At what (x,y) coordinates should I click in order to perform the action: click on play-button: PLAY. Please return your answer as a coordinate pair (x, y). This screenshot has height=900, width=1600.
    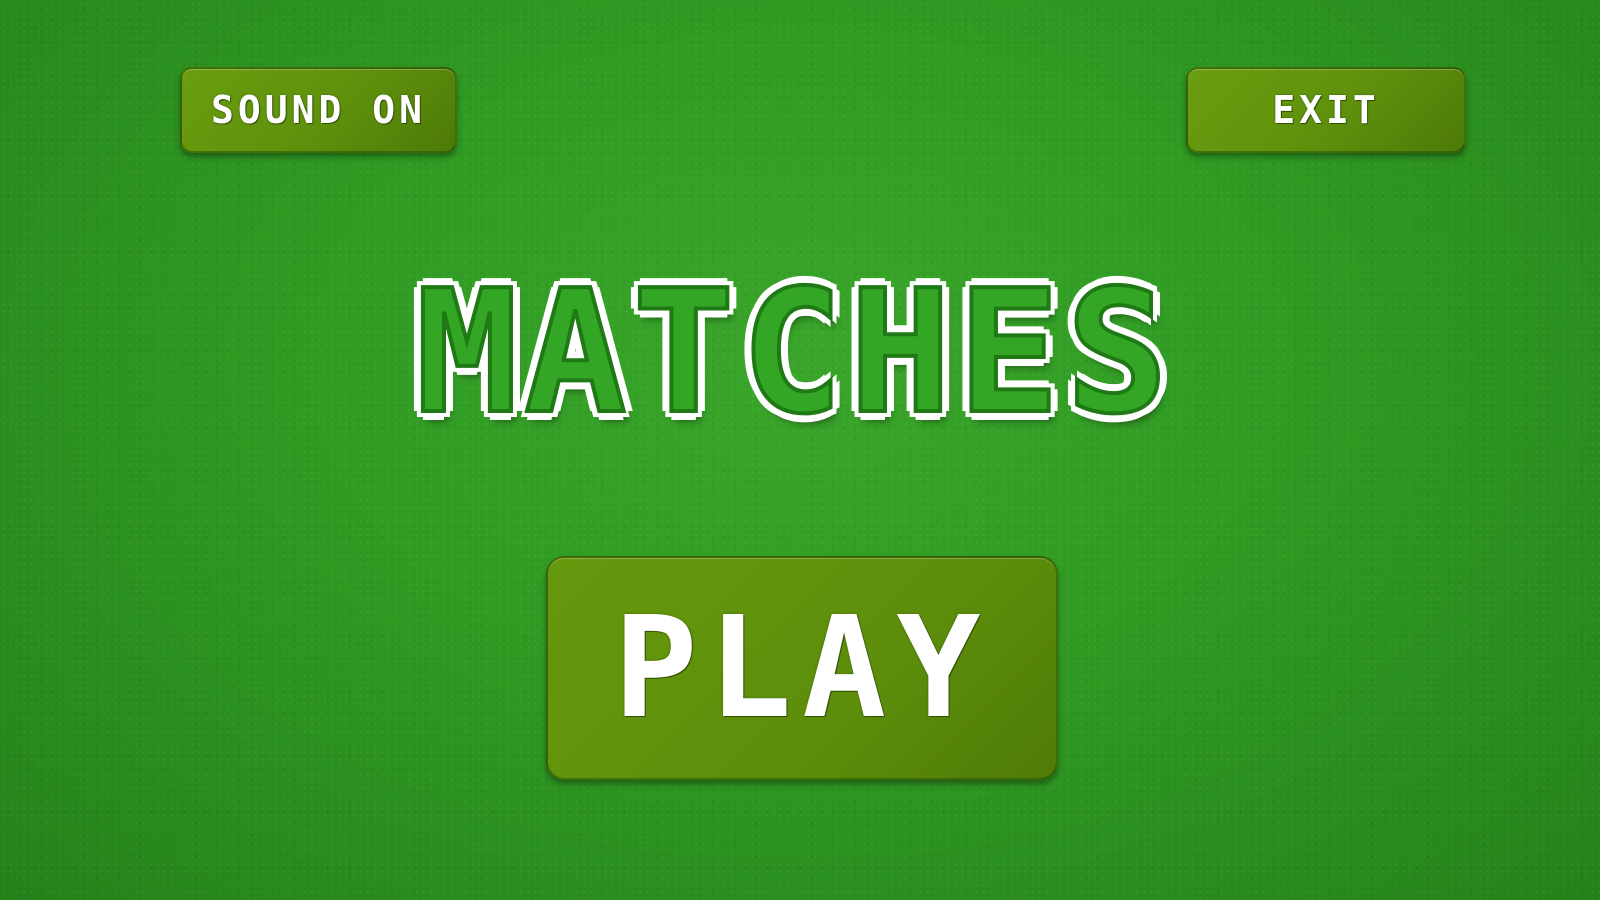
    Looking at the image, I should click on (802, 668).